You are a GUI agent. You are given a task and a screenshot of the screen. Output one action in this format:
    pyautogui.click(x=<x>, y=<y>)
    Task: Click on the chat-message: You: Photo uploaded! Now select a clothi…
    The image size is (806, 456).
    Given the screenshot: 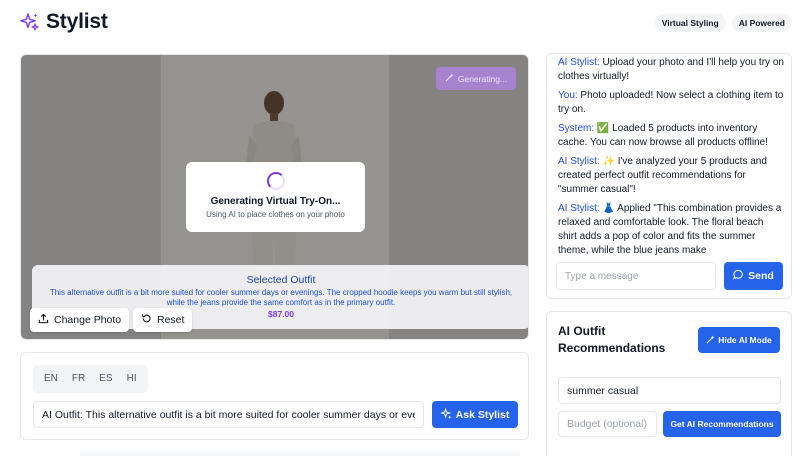 What is the action you would take?
    pyautogui.click(x=671, y=103)
    